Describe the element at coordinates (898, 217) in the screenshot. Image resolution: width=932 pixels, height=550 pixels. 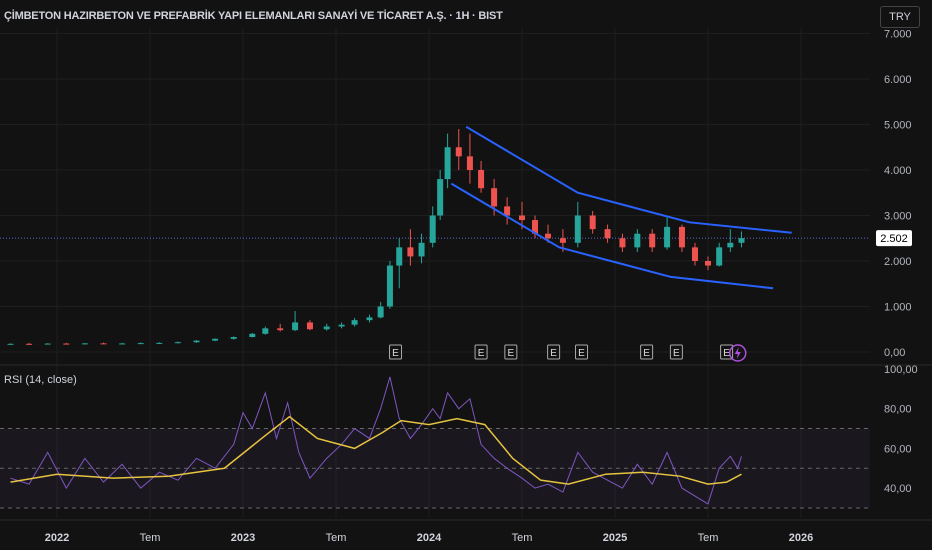
I see `y-tick-label: 3.000` at that location.